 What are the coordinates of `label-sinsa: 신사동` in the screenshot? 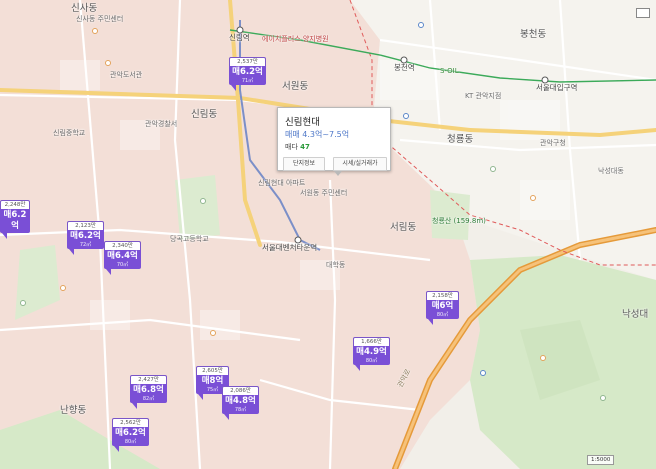 It's located at (84, 8).